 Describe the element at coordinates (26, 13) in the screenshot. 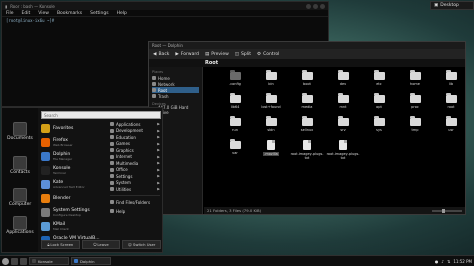

I see `menu-edit: Edit` at that location.